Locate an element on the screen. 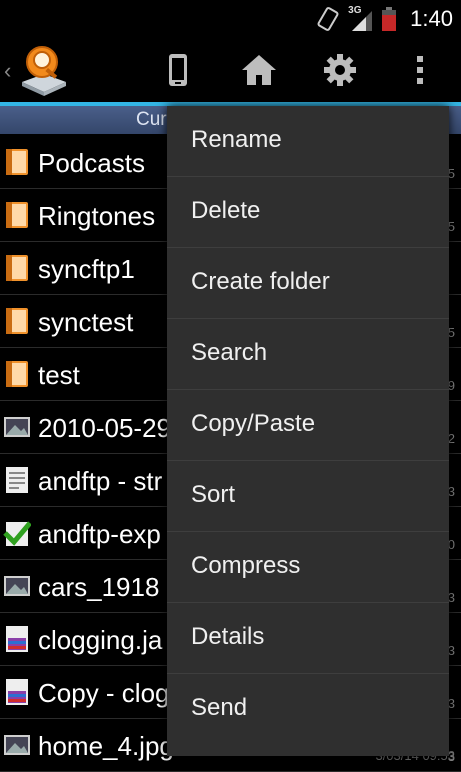 The image size is (461, 772). file-name: 2010-05-29 is located at coordinates (104, 428).